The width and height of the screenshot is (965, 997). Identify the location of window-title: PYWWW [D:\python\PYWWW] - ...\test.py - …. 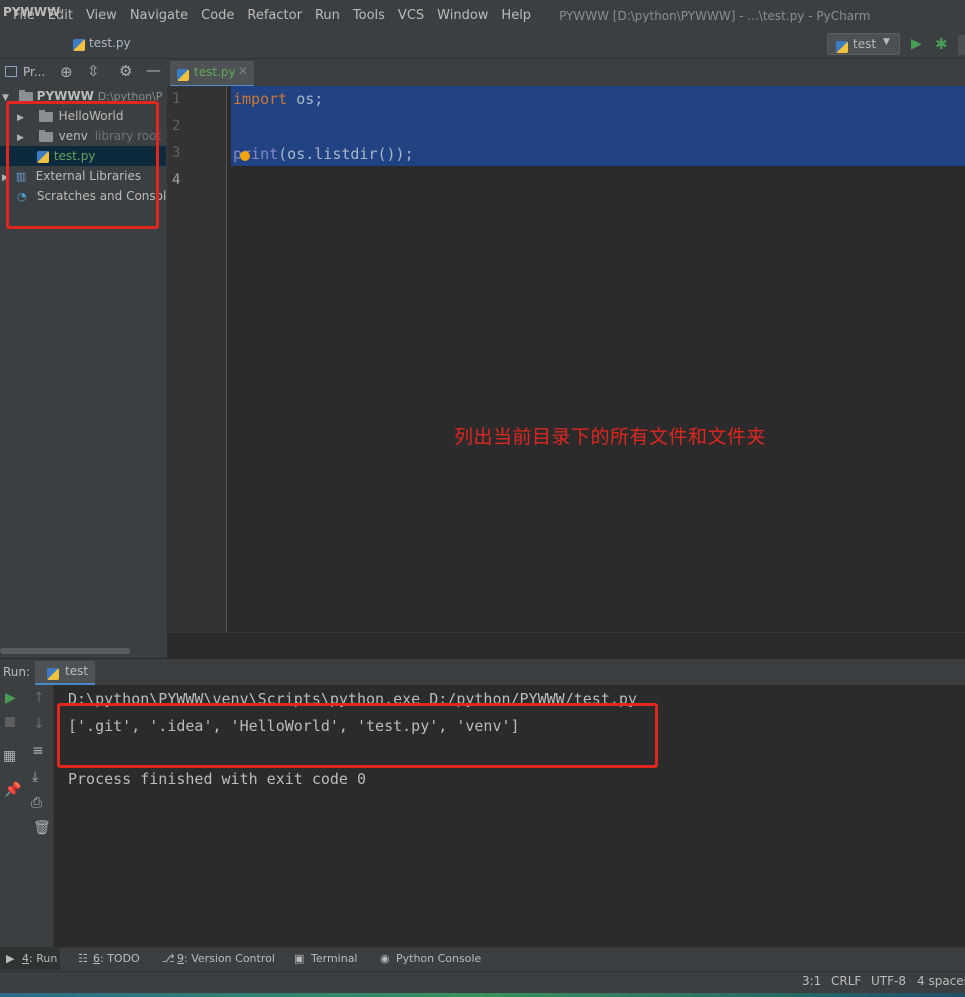
(715, 15).